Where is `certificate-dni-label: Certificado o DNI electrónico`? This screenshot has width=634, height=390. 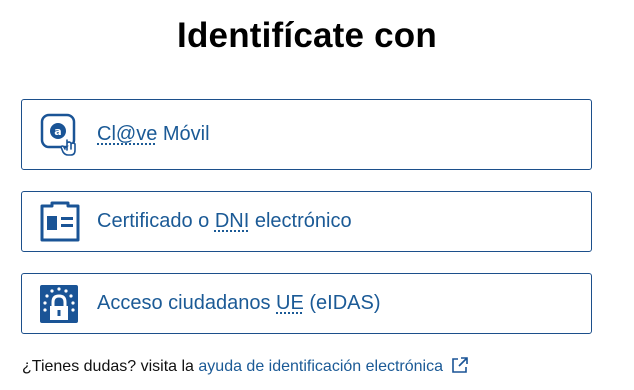 certificate-dni-label: Certificado o DNI electrónico is located at coordinates (224, 221).